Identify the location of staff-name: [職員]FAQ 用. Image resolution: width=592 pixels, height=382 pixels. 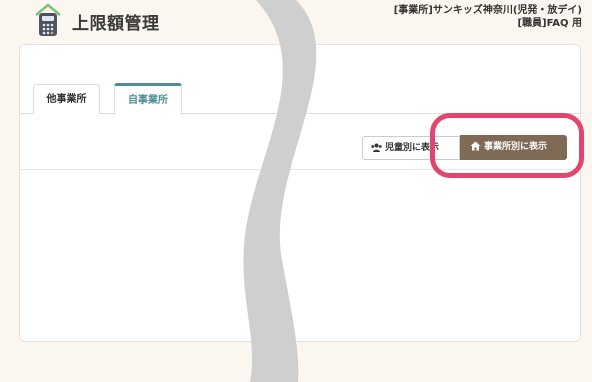
(549, 23).